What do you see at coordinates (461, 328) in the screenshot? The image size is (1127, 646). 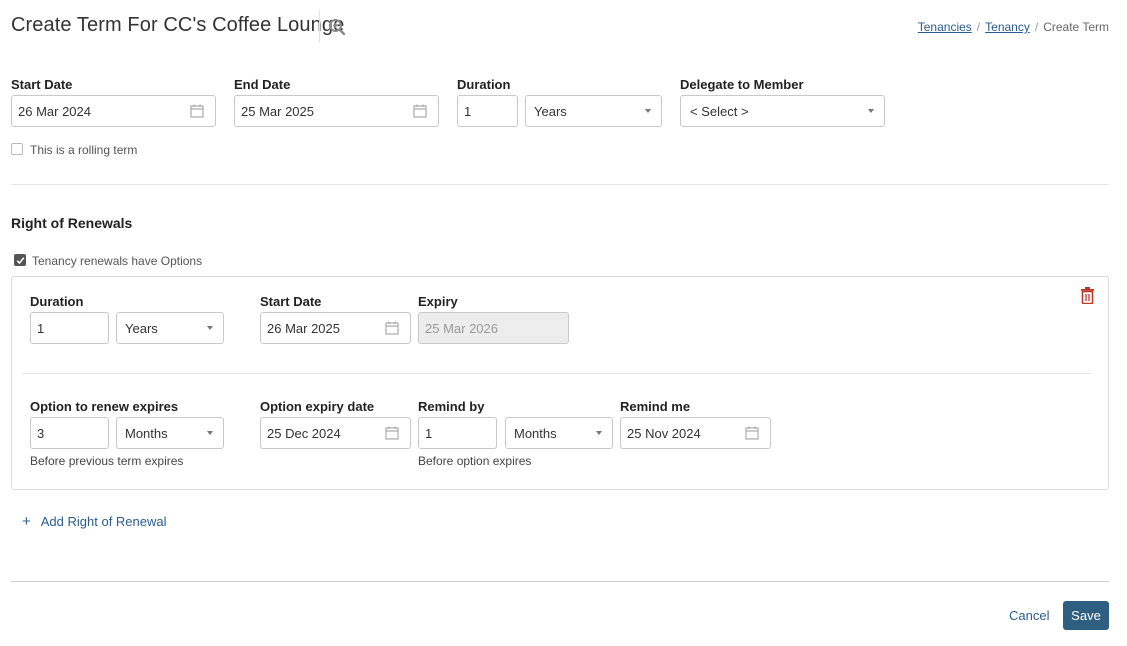 I see `option-expiry-value: 25 Mar 2026` at bounding box center [461, 328].